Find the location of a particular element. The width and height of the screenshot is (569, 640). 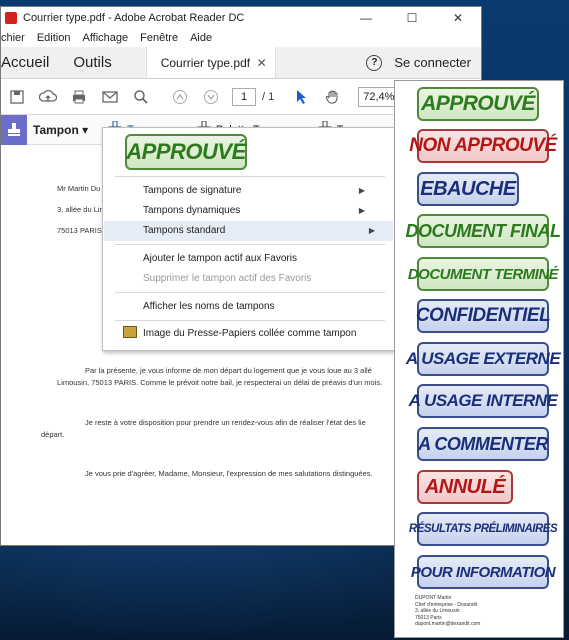

stamp-usage-externe: A USAGE EXTERNE is located at coordinates (483, 359).